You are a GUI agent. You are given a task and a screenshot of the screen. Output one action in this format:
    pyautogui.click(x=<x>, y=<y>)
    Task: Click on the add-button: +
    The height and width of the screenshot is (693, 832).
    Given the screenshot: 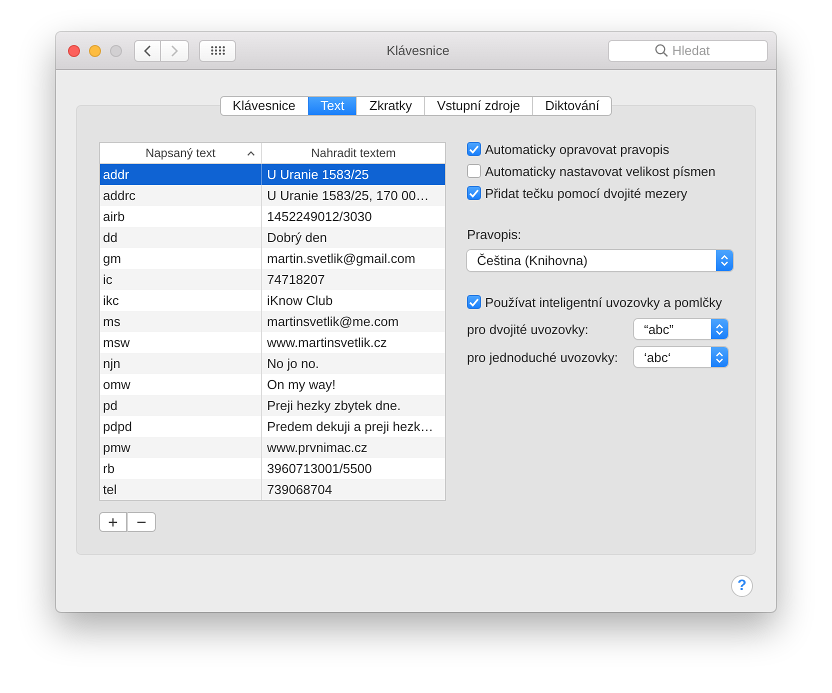 What is the action you would take?
    pyautogui.click(x=113, y=522)
    